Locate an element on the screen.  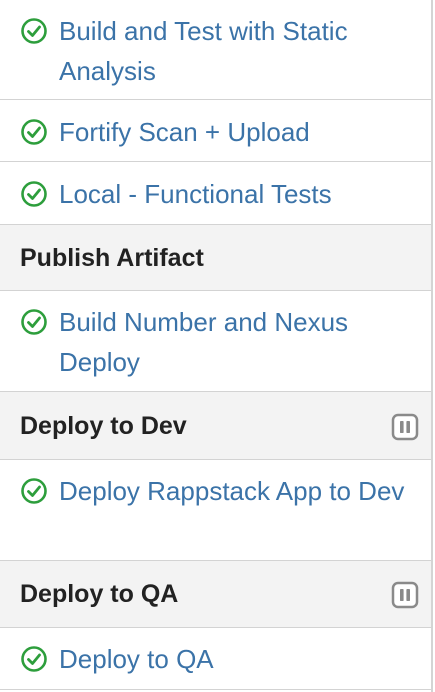
job-link-deploy-rappstack-dev: Deploy Rappstack App to Dev is located at coordinates (239, 491).